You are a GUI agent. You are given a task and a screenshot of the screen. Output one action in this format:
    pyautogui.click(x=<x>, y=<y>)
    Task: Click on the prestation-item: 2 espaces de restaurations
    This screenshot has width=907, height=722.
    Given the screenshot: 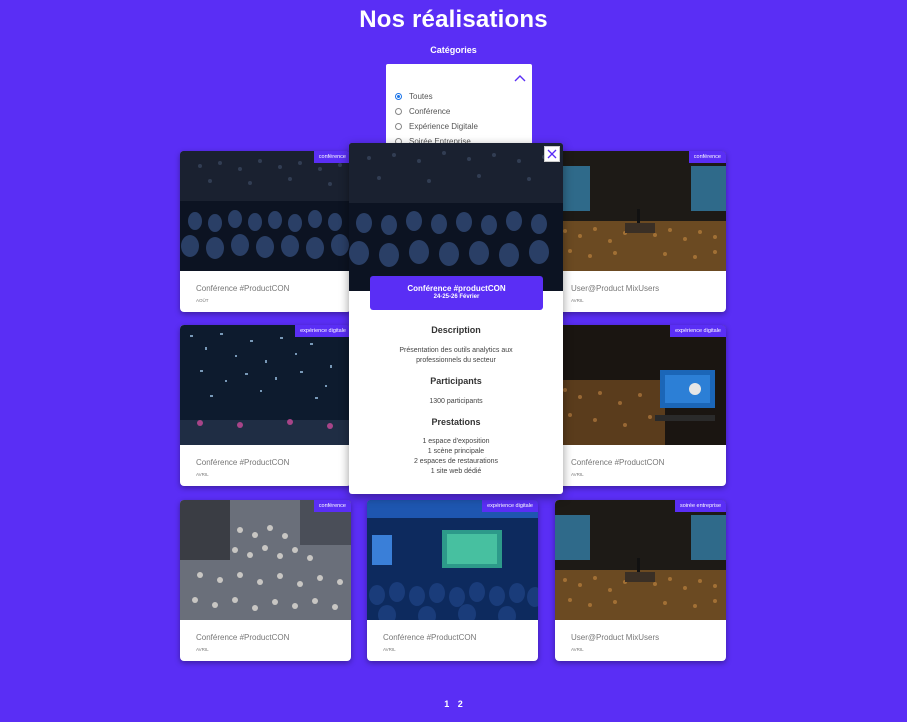 What is the action you would take?
    pyautogui.click(x=456, y=461)
    